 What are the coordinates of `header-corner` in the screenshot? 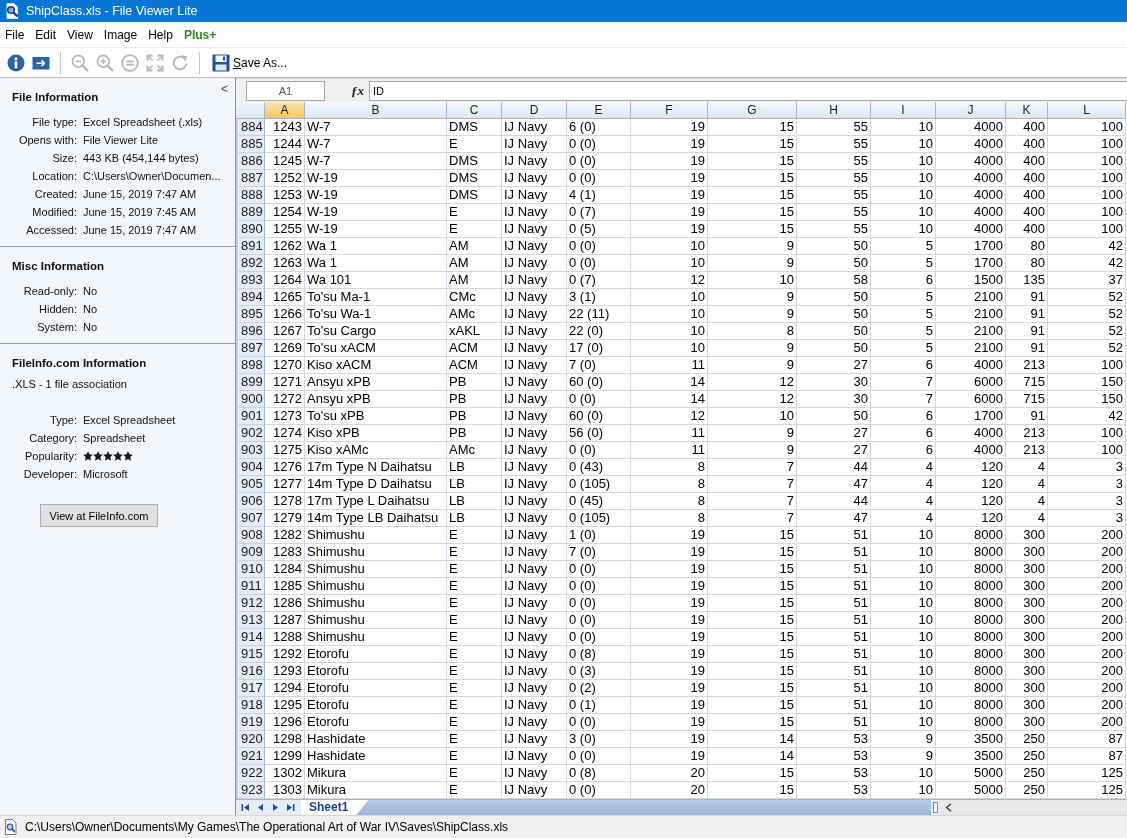 It's located at (250, 110).